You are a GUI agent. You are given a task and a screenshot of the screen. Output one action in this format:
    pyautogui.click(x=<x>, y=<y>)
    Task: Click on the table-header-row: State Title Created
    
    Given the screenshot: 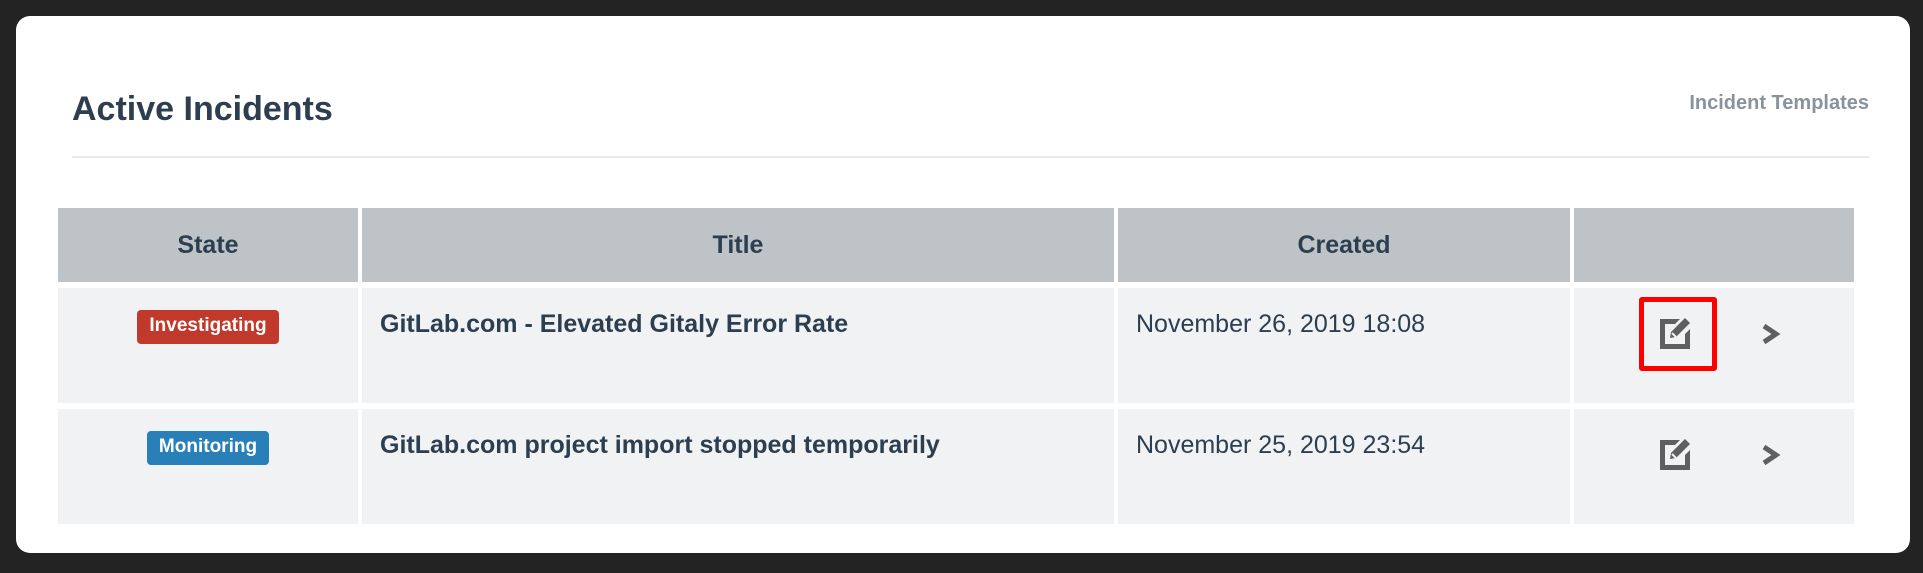 What is the action you would take?
    pyautogui.click(x=956, y=245)
    